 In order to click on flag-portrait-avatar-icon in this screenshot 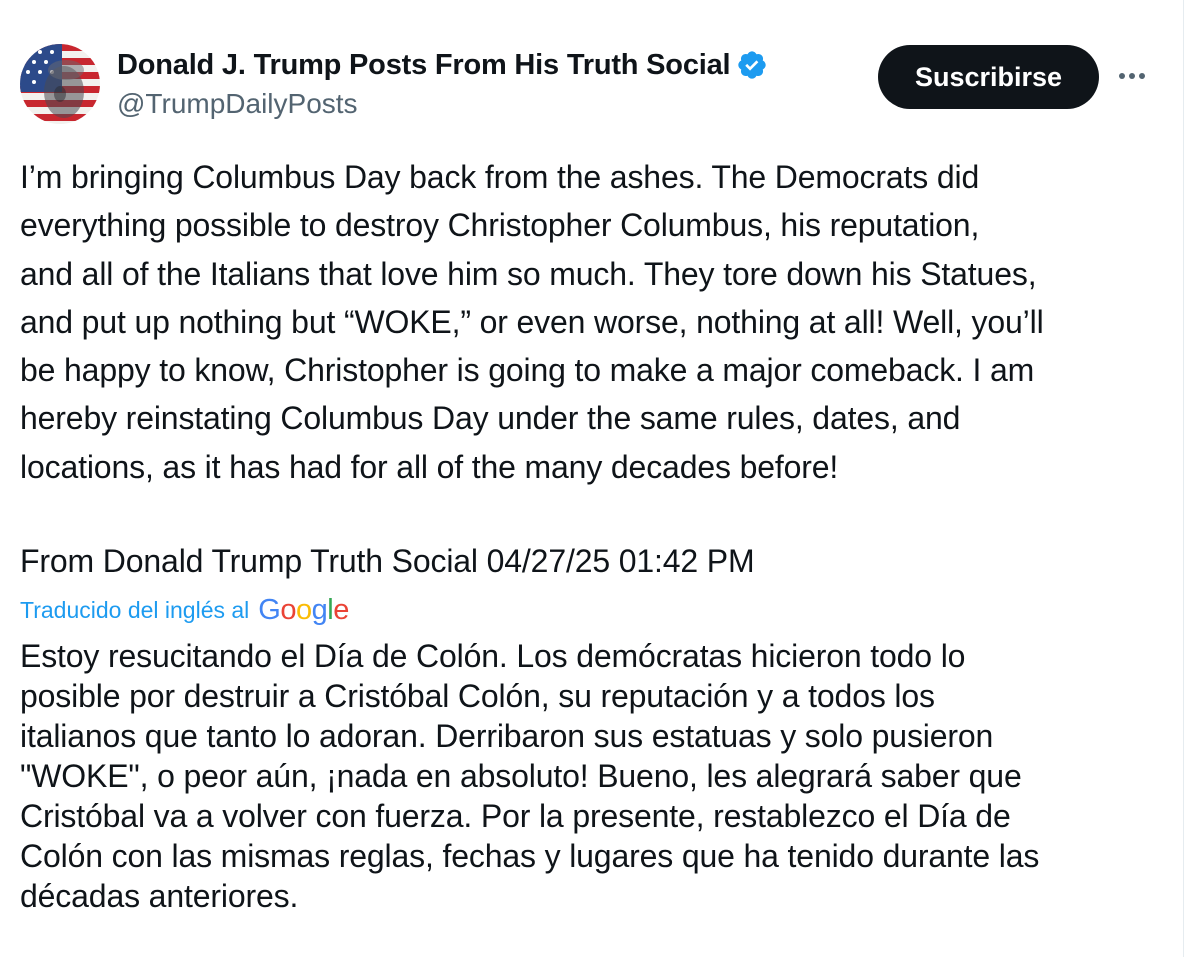, I will do `click(60, 84)`.